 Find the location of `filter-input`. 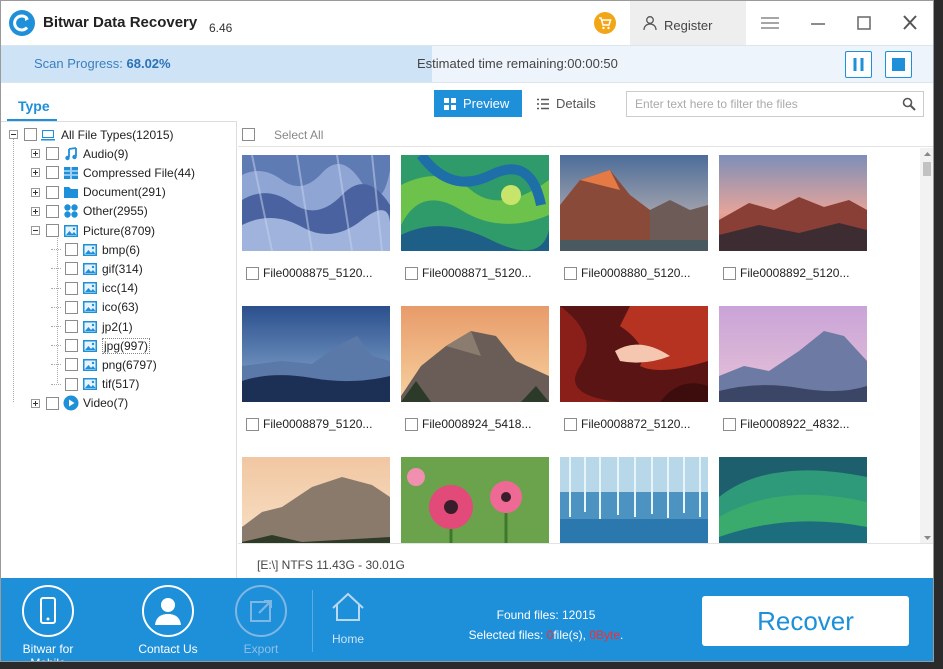

filter-input is located at coordinates (765, 104).